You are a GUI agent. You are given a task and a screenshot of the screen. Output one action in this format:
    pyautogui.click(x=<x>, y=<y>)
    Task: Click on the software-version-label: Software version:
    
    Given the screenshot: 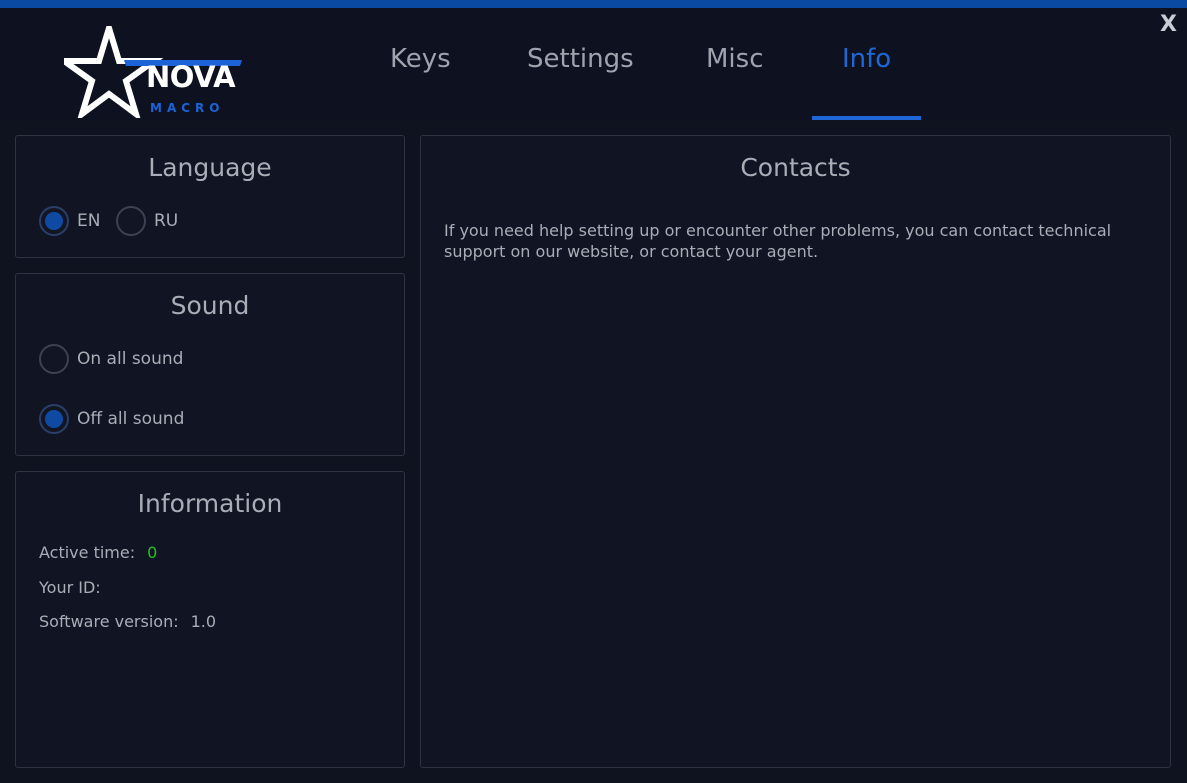 What is the action you would take?
    pyautogui.click(x=109, y=621)
    